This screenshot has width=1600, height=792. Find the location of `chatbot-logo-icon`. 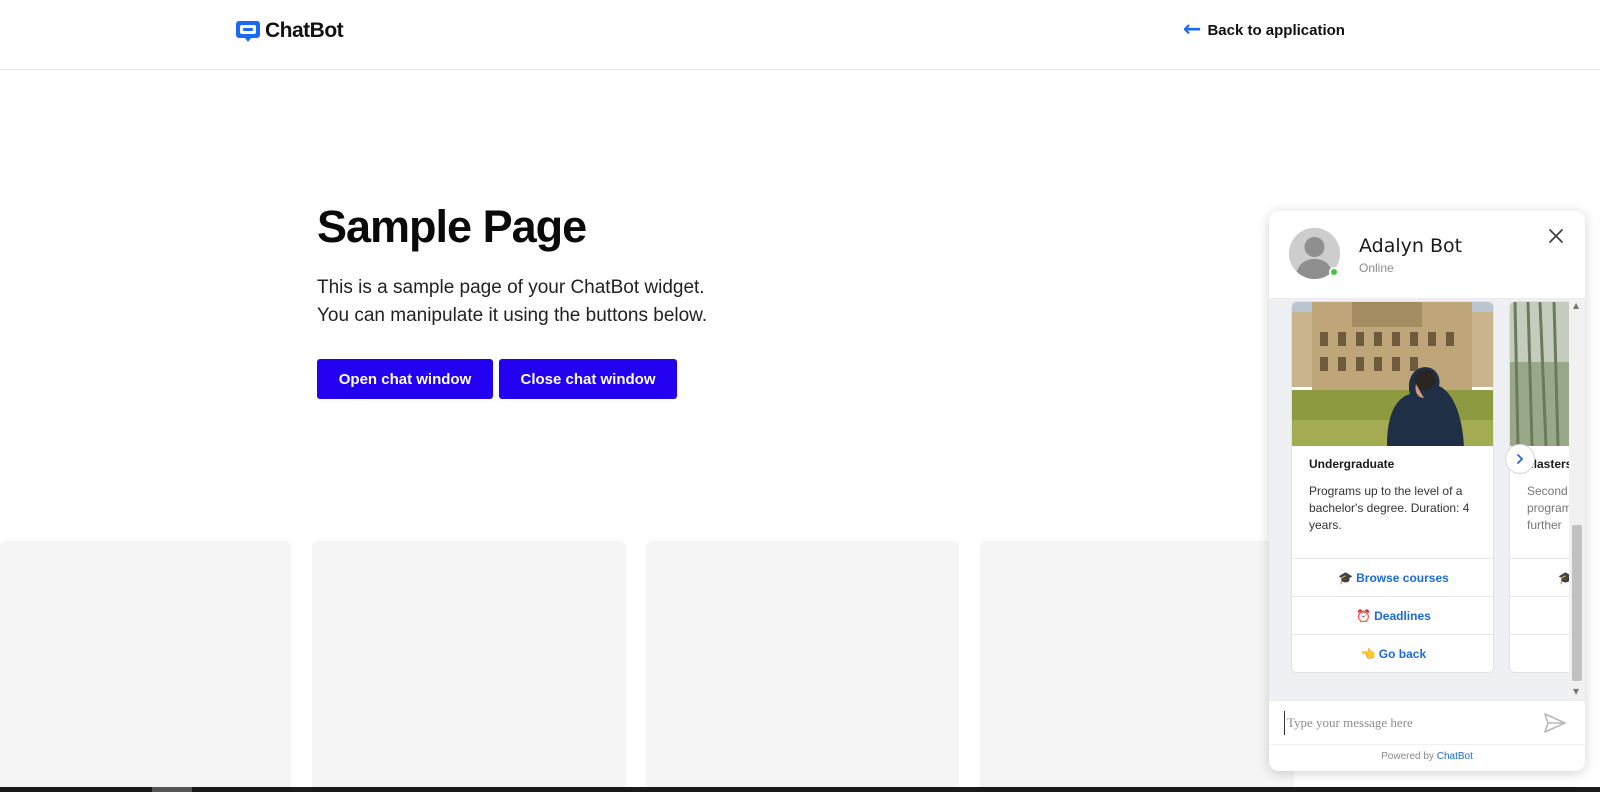

chatbot-logo-icon is located at coordinates (248, 31).